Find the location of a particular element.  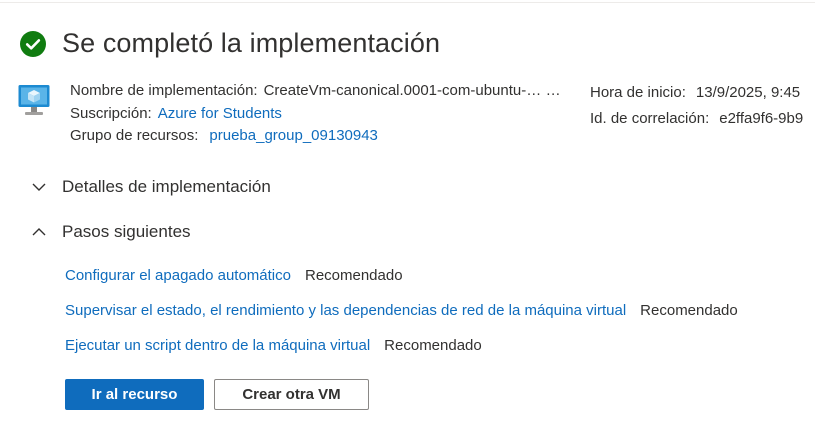

create-another-vm-button: Crear otra VM is located at coordinates (291, 394).